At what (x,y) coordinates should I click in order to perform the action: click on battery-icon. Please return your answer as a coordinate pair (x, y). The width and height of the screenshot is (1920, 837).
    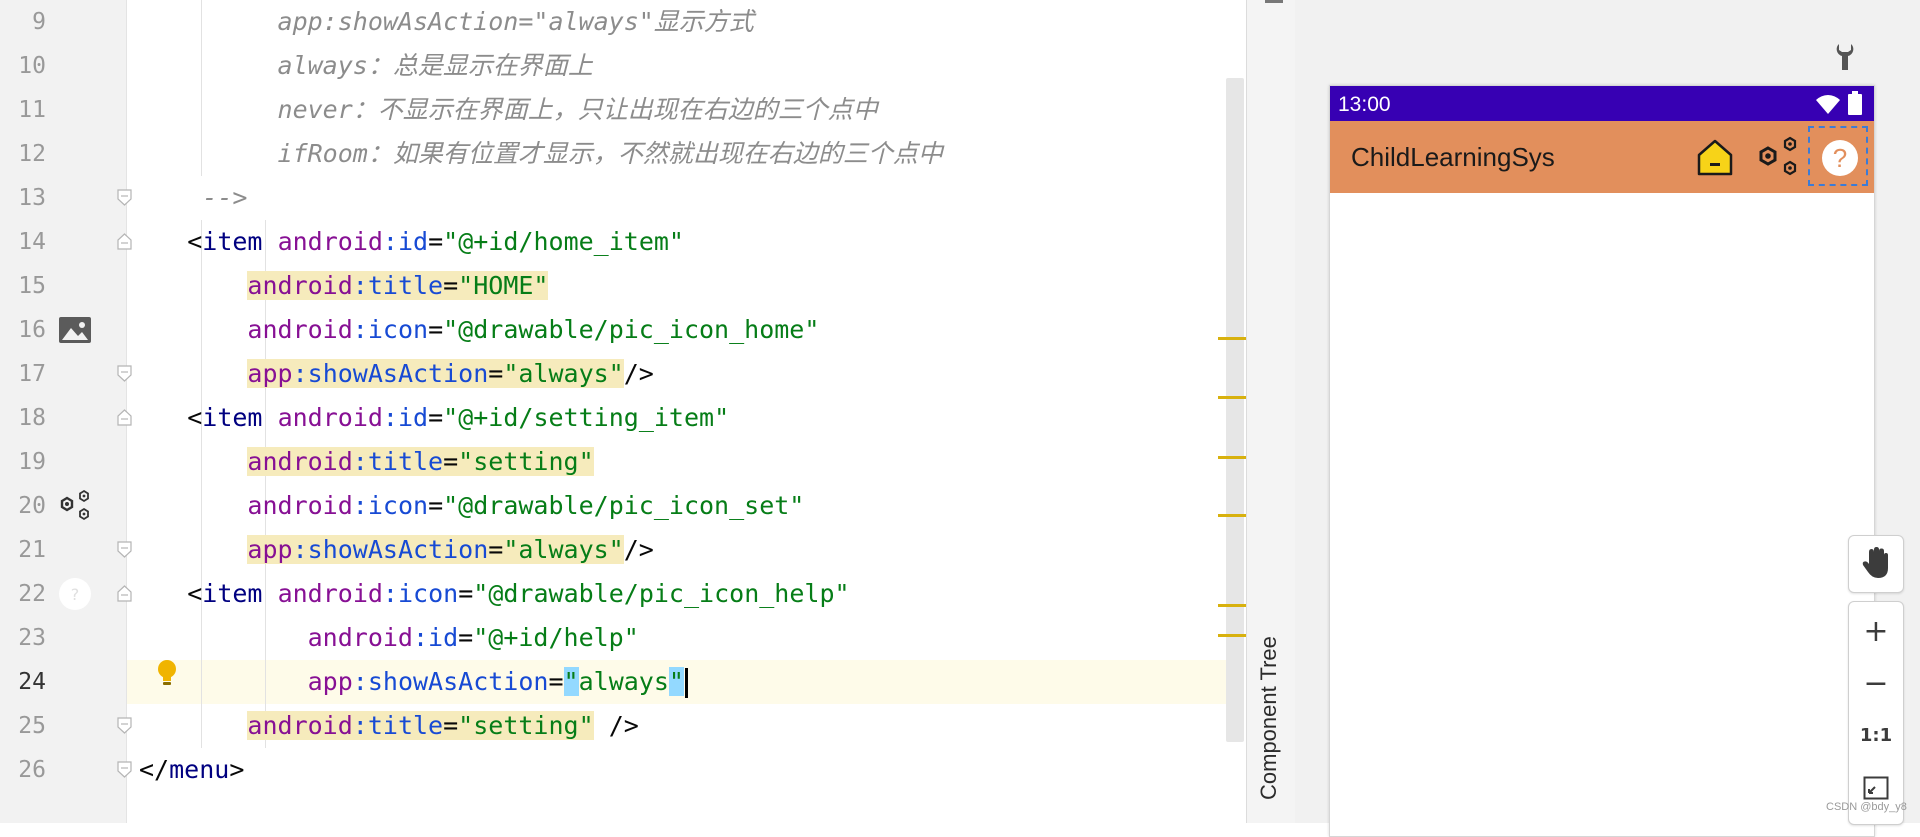
    Looking at the image, I should click on (1855, 103).